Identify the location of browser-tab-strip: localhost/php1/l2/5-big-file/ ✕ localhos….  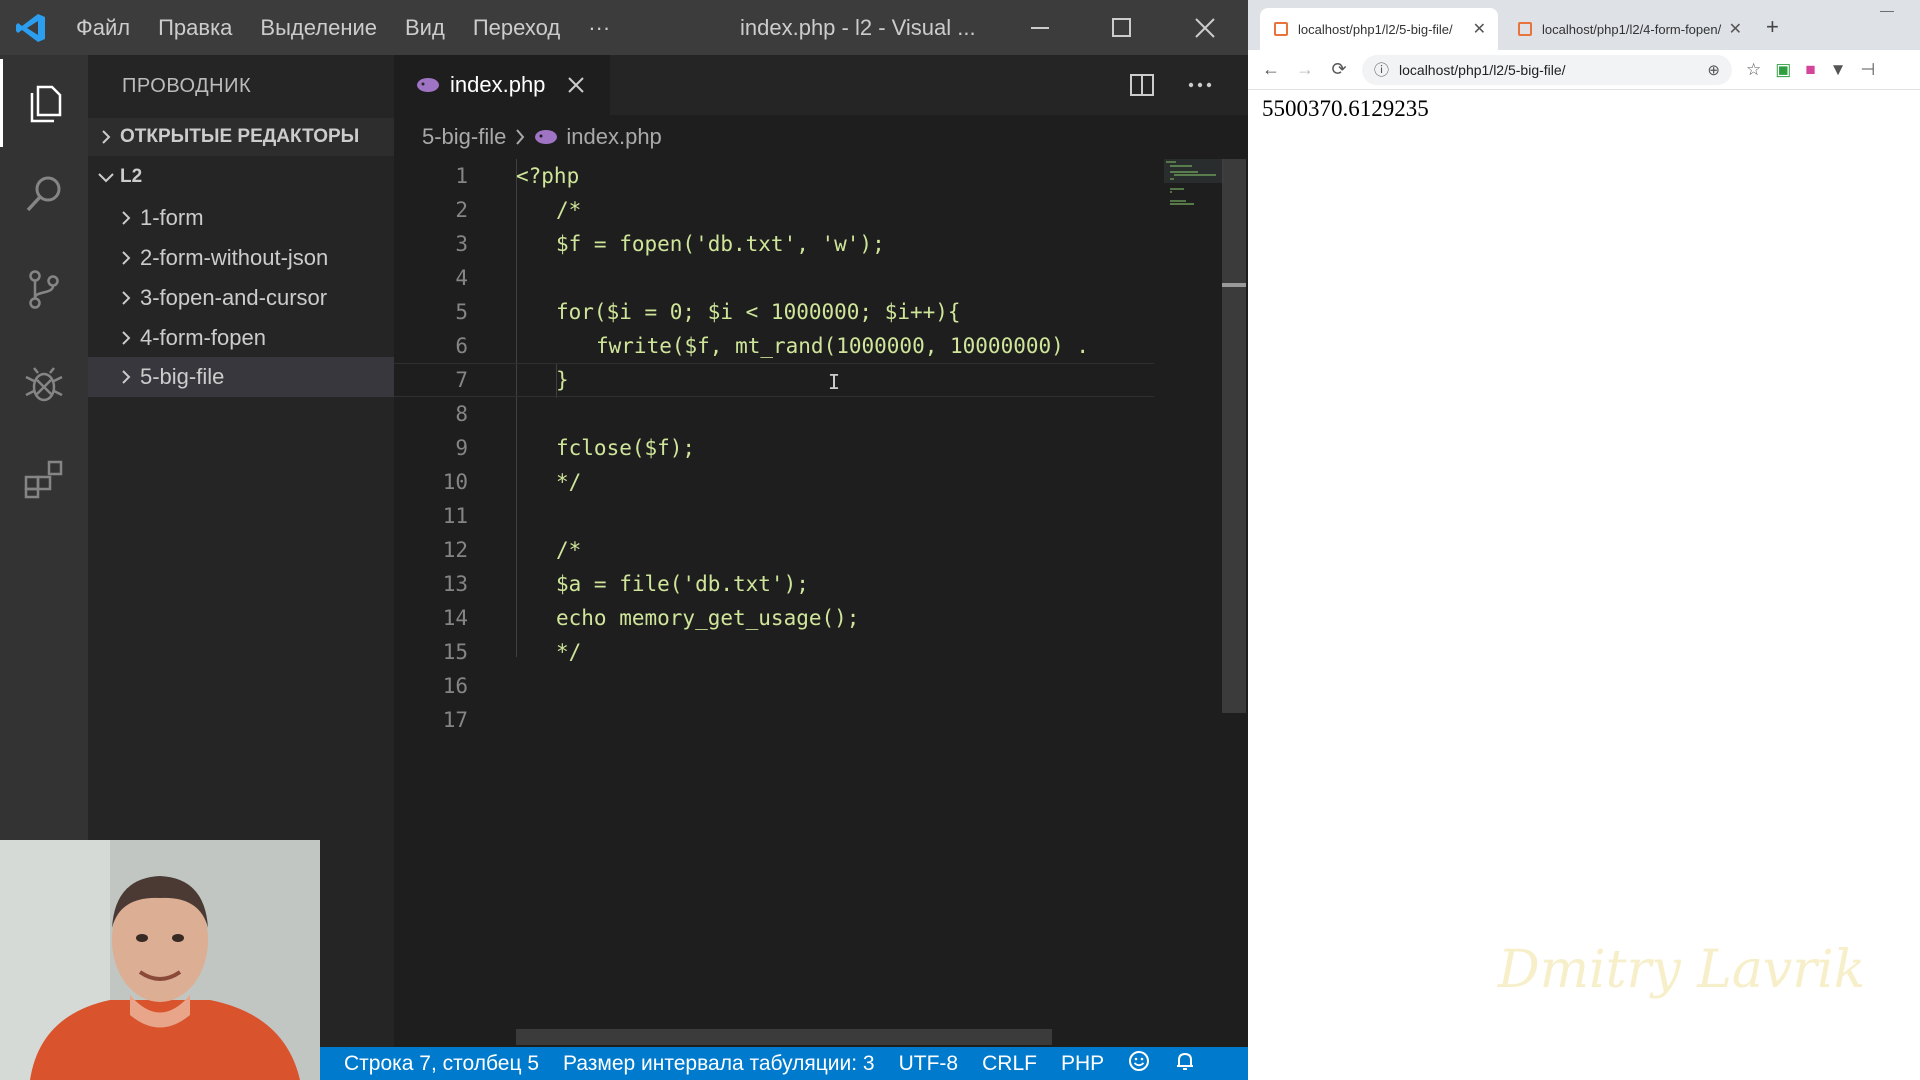
(1584, 25).